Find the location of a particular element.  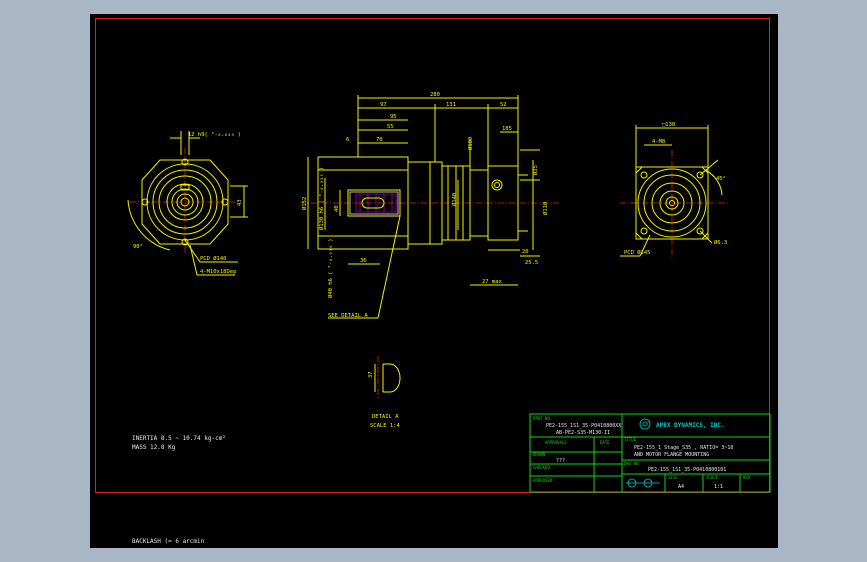

part-no-label: PART NO. is located at coordinates (542, 418).